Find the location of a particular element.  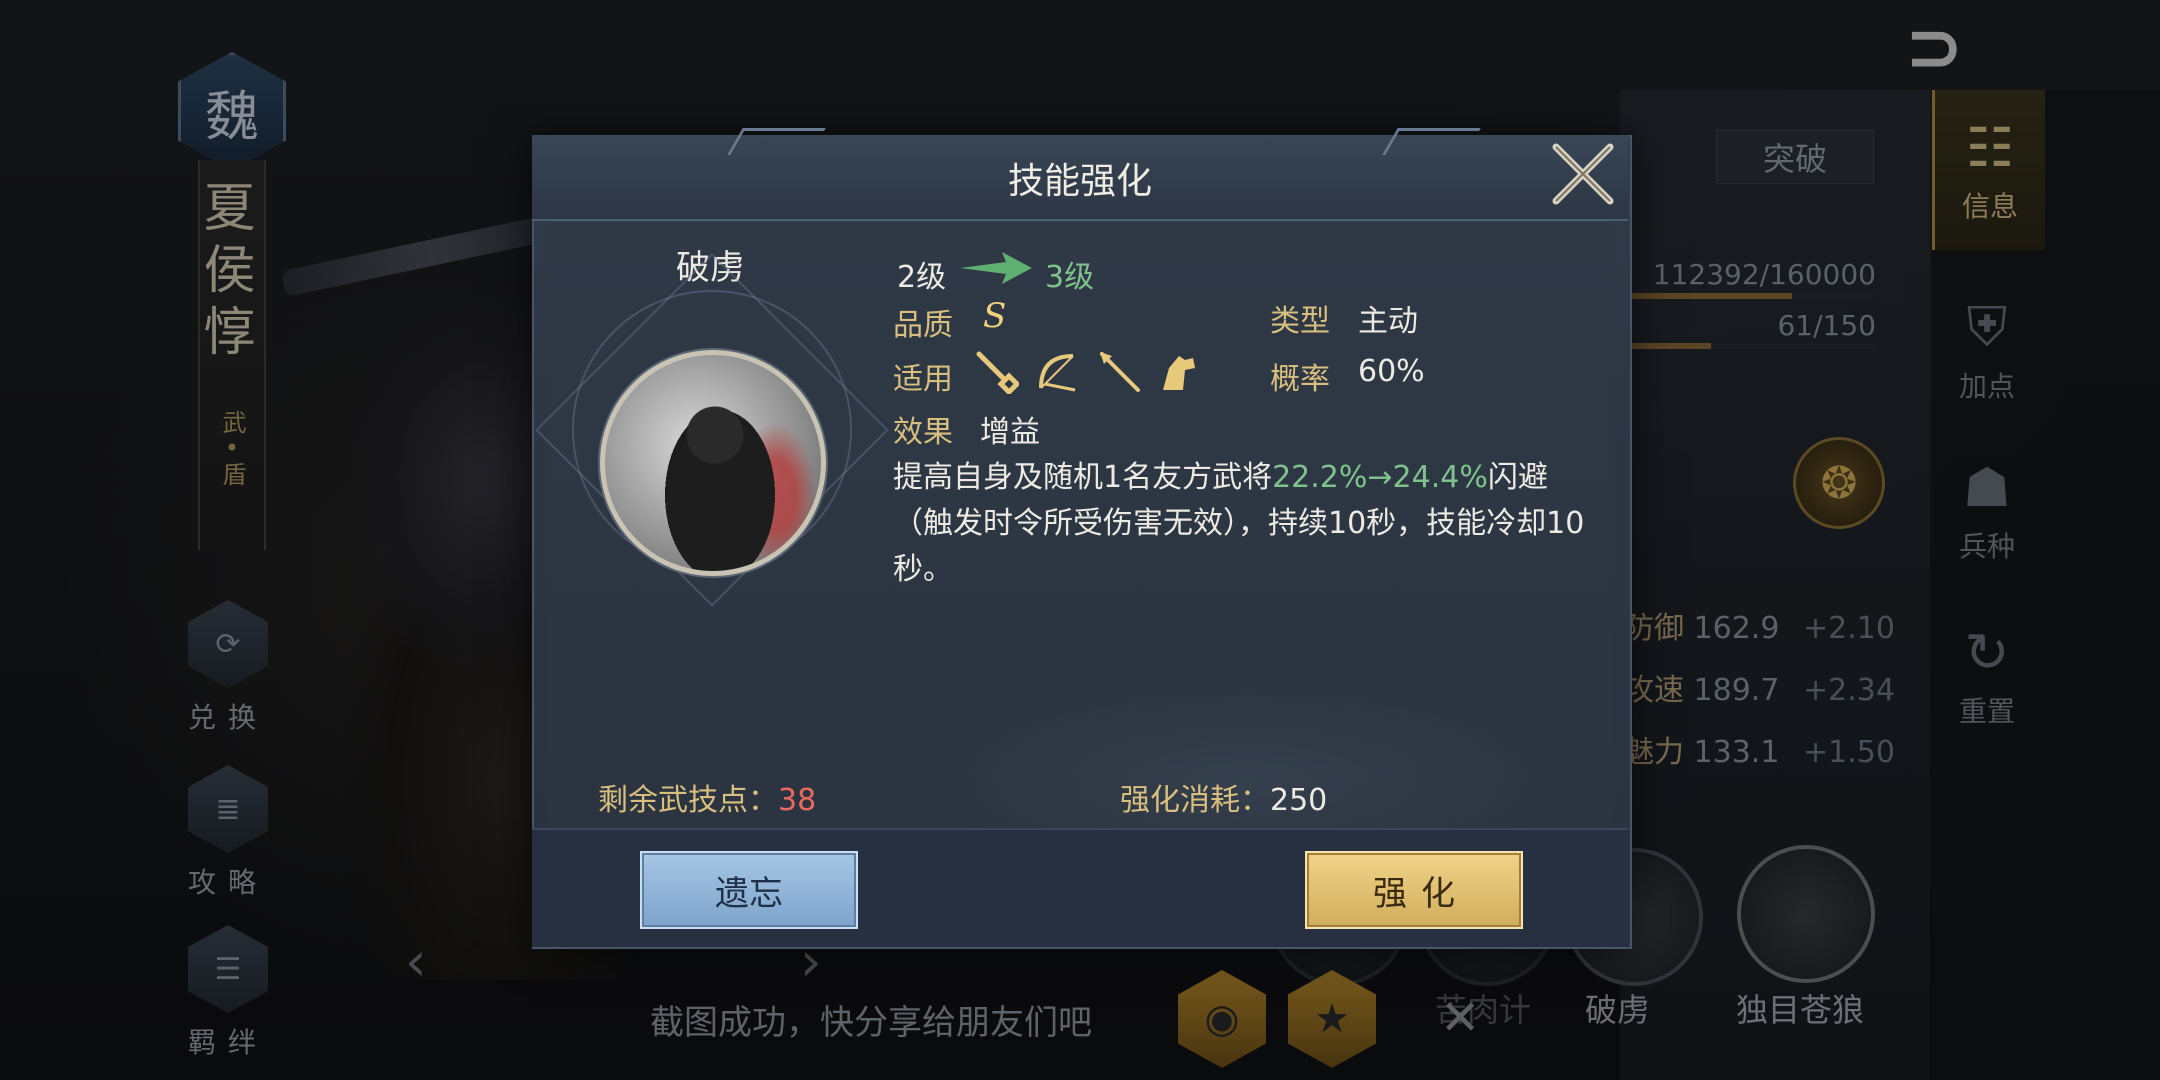

effect-value: 增益 is located at coordinates (1010, 432).